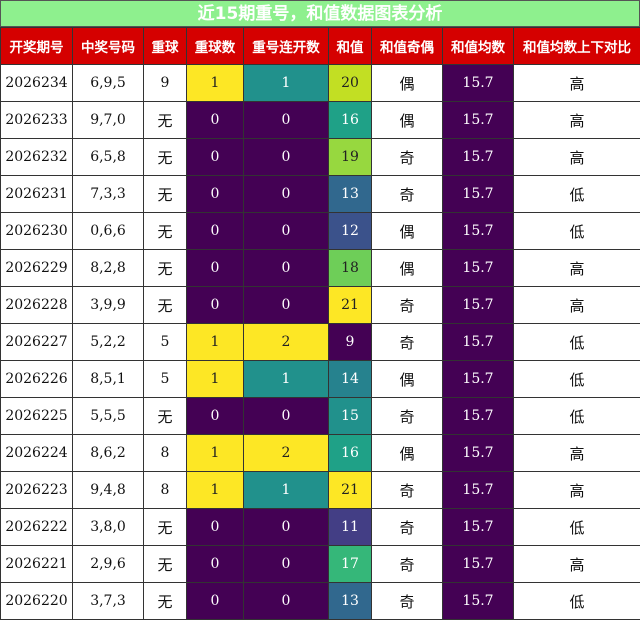  I want to click on cell-numbers: 5,2,2, so click(108, 342).